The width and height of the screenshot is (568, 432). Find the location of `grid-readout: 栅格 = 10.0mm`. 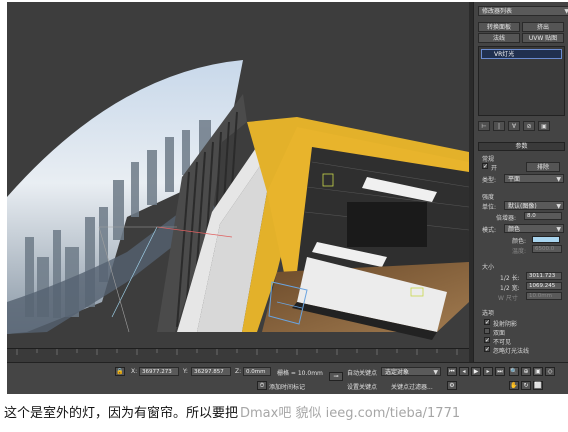

grid-readout: 栅格 = 10.0mm is located at coordinates (300, 373).